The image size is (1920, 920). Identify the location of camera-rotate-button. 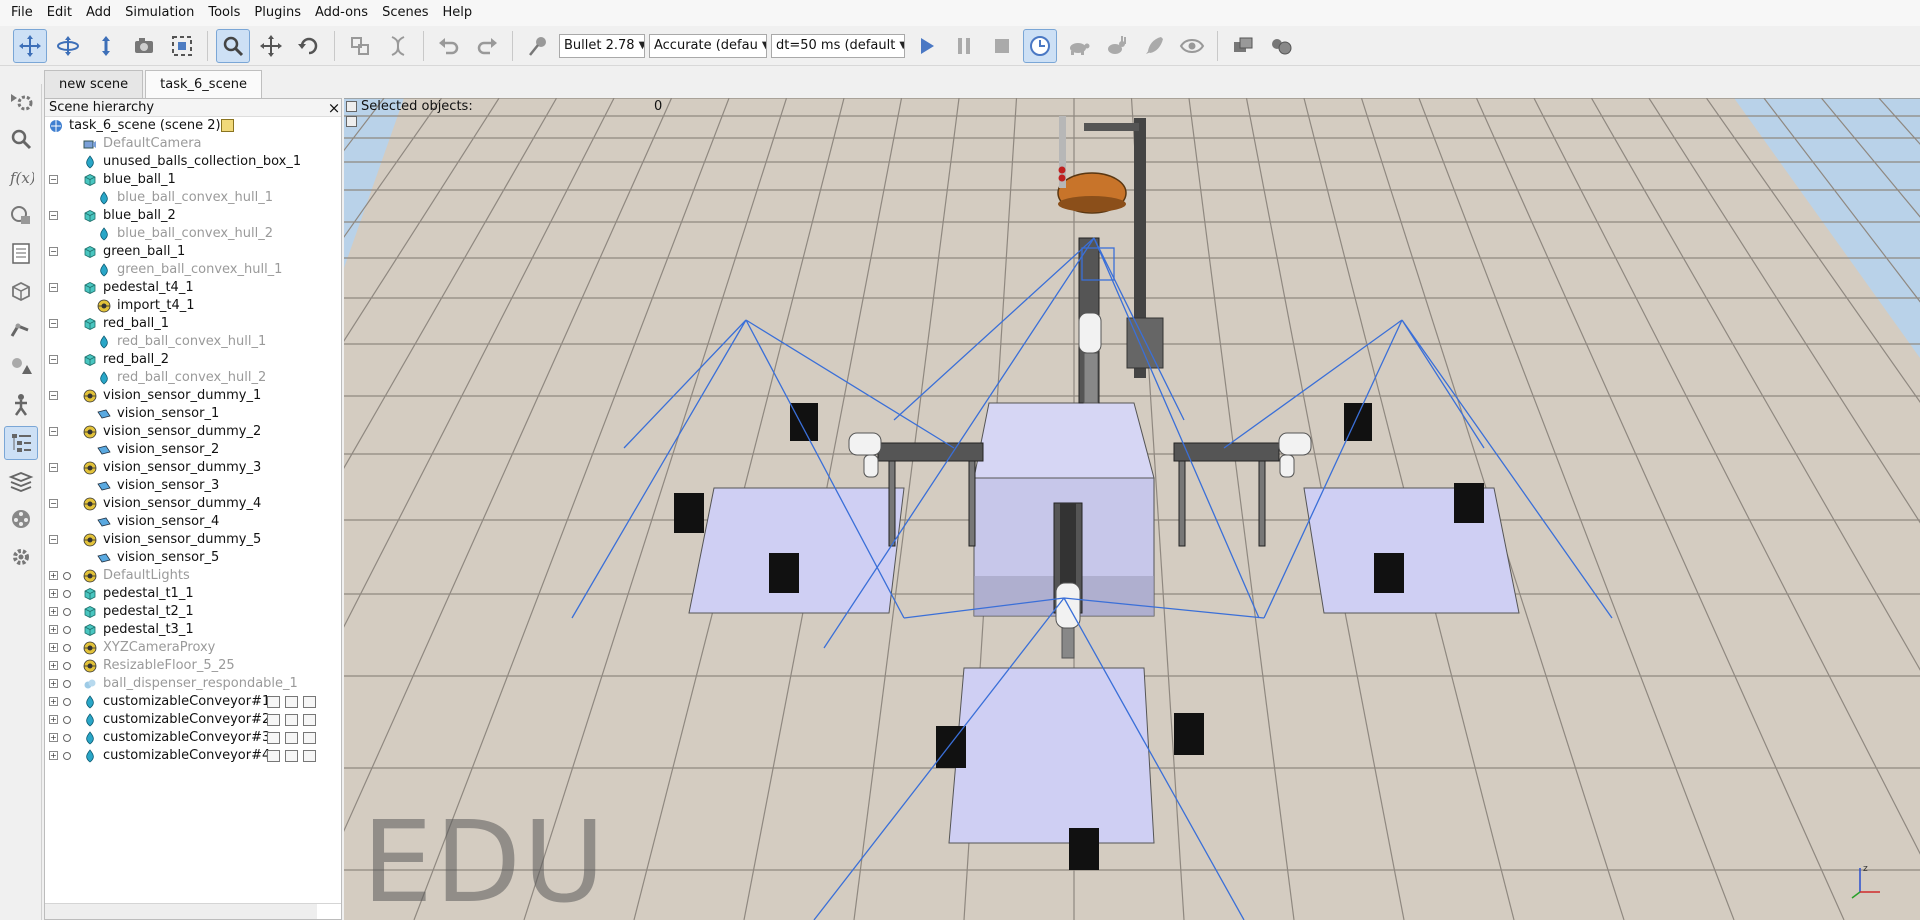
(68, 46).